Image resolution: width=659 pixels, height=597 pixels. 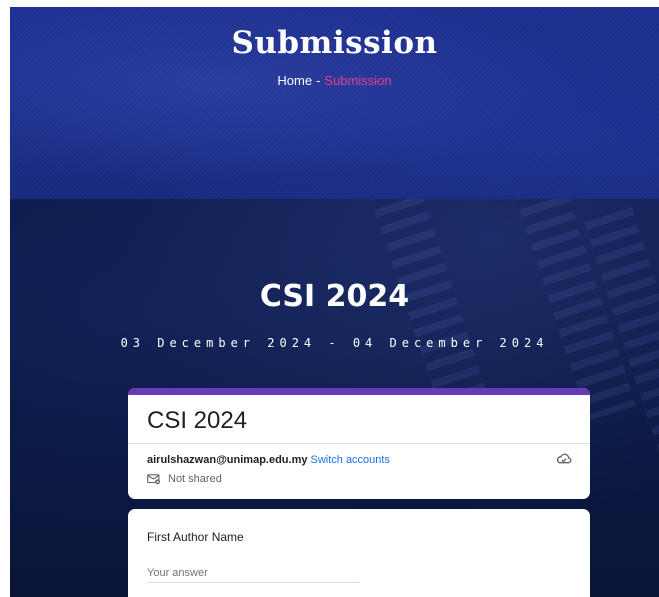 I want to click on sharing-status: Not shared, so click(x=184, y=479).